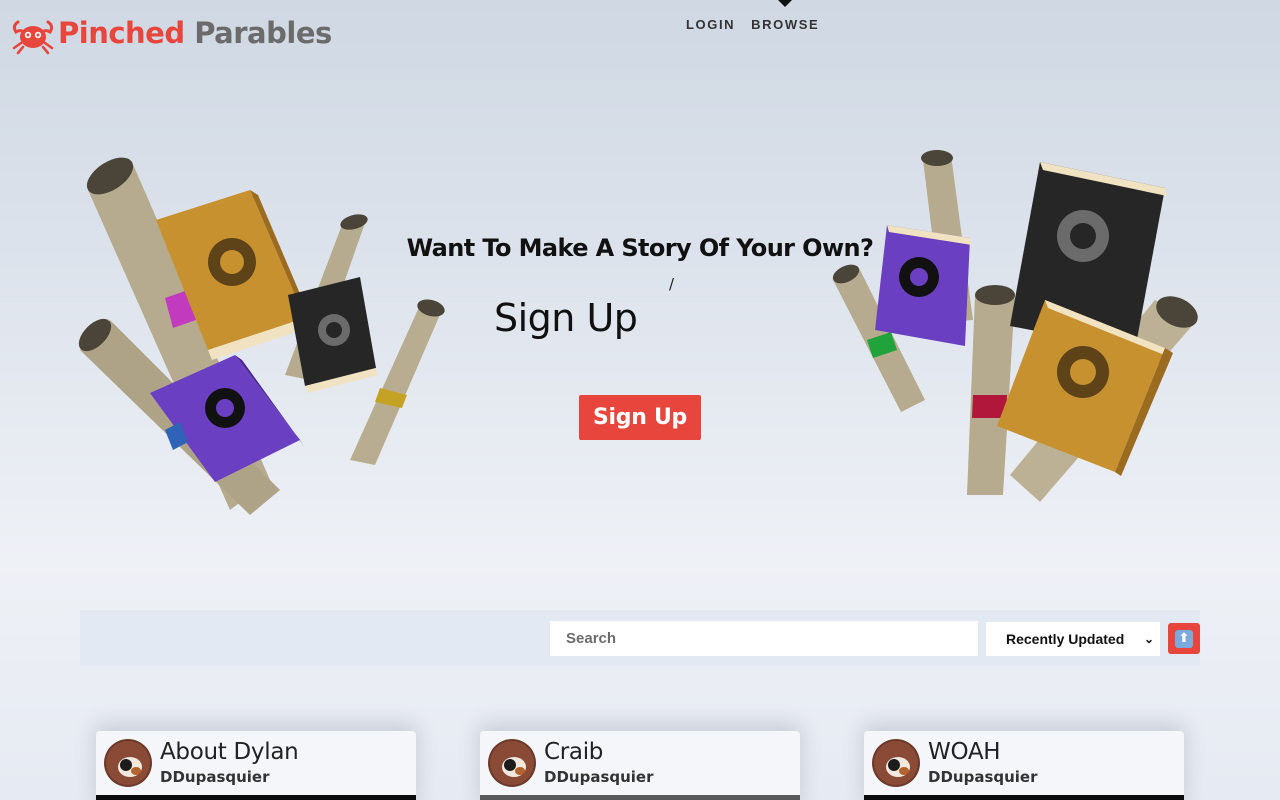 The height and width of the screenshot is (800, 1280). I want to click on chevron-down-icon: ⌄, so click(1148, 639).